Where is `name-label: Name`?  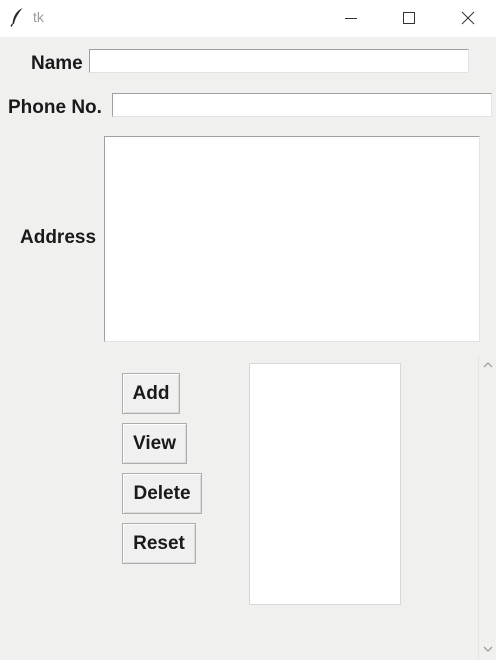
name-label: Name is located at coordinates (57, 63).